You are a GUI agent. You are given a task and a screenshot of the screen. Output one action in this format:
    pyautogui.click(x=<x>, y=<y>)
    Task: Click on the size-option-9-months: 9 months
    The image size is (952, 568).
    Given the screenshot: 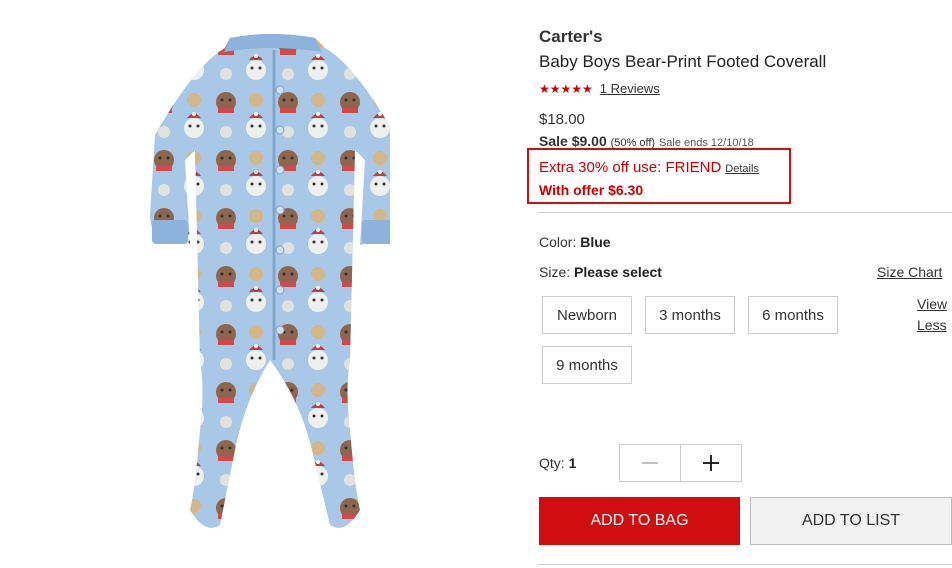 What is the action you would take?
    pyautogui.click(x=587, y=365)
    